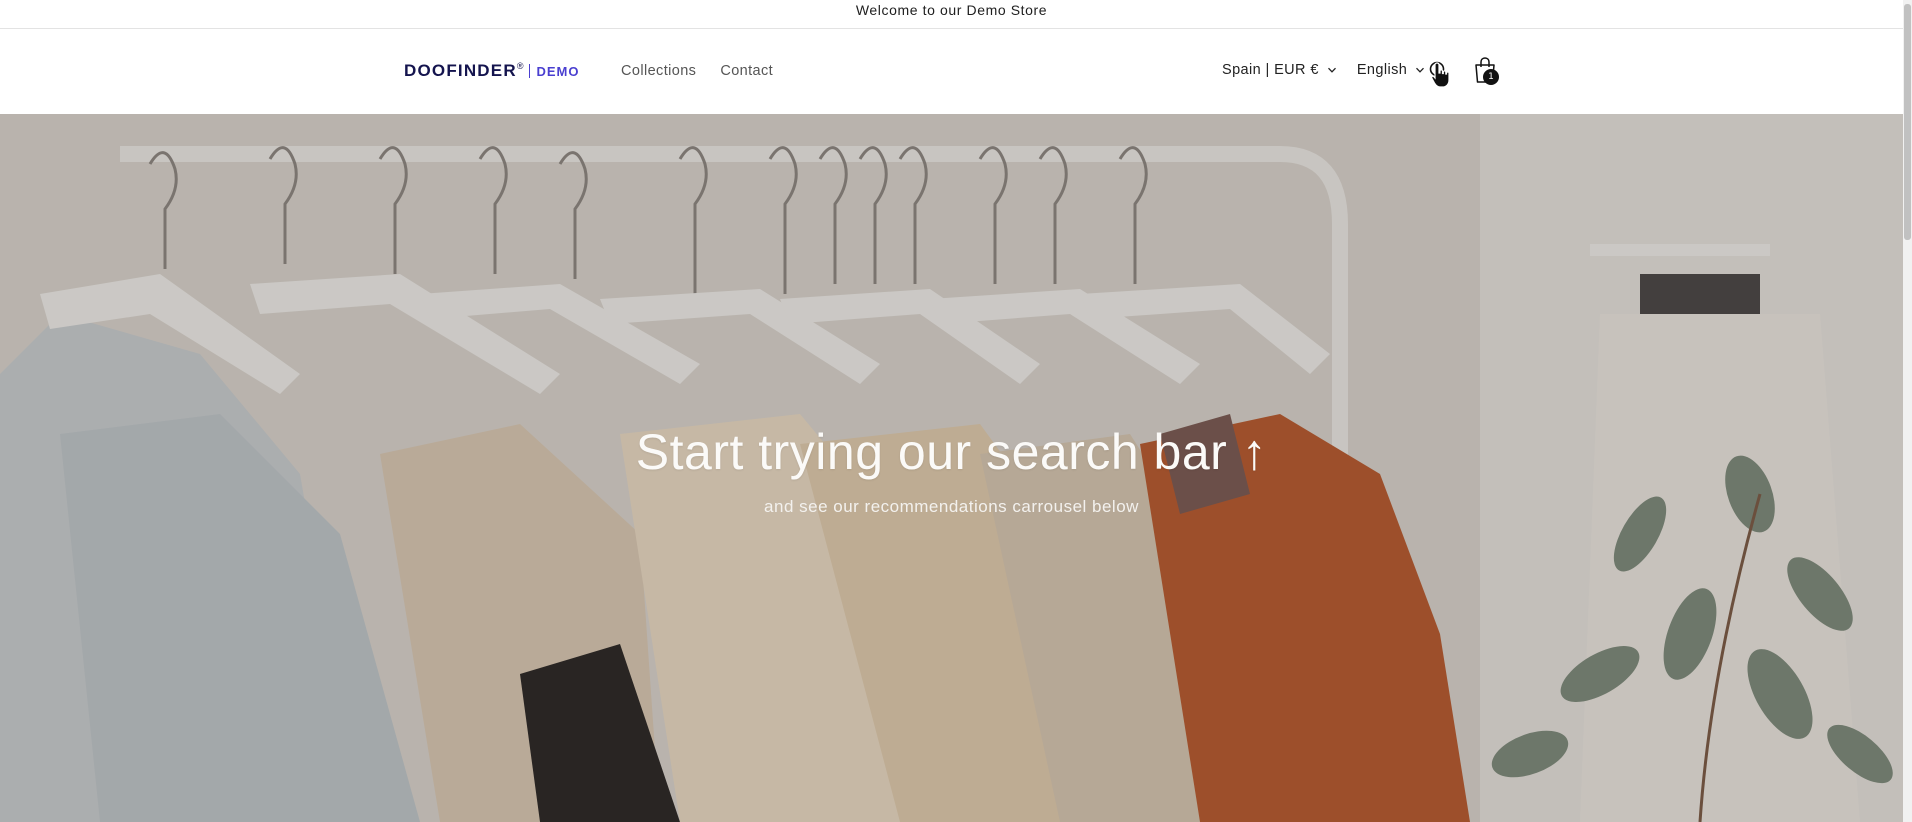 This screenshot has width=1912, height=822. What do you see at coordinates (697, 71) in the screenshot?
I see `main-nav: Collections Contact` at bounding box center [697, 71].